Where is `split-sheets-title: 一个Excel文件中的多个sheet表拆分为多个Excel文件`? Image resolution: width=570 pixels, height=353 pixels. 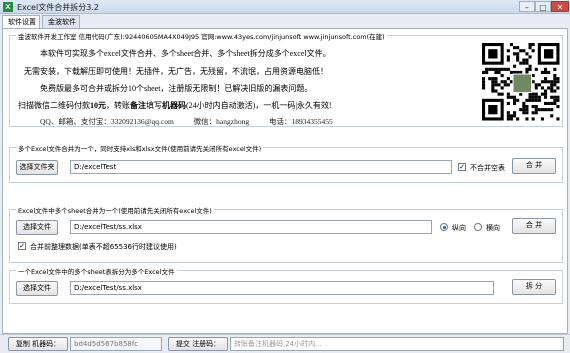 split-sheets-title: 一个Excel文件中的多个sheet表拆分为多个Excel文件 is located at coordinates (96, 271).